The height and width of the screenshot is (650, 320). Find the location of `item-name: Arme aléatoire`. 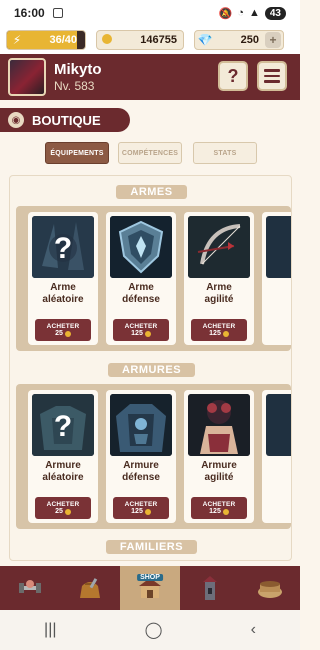

item-name: Arme aléatoire is located at coordinates (63, 293).